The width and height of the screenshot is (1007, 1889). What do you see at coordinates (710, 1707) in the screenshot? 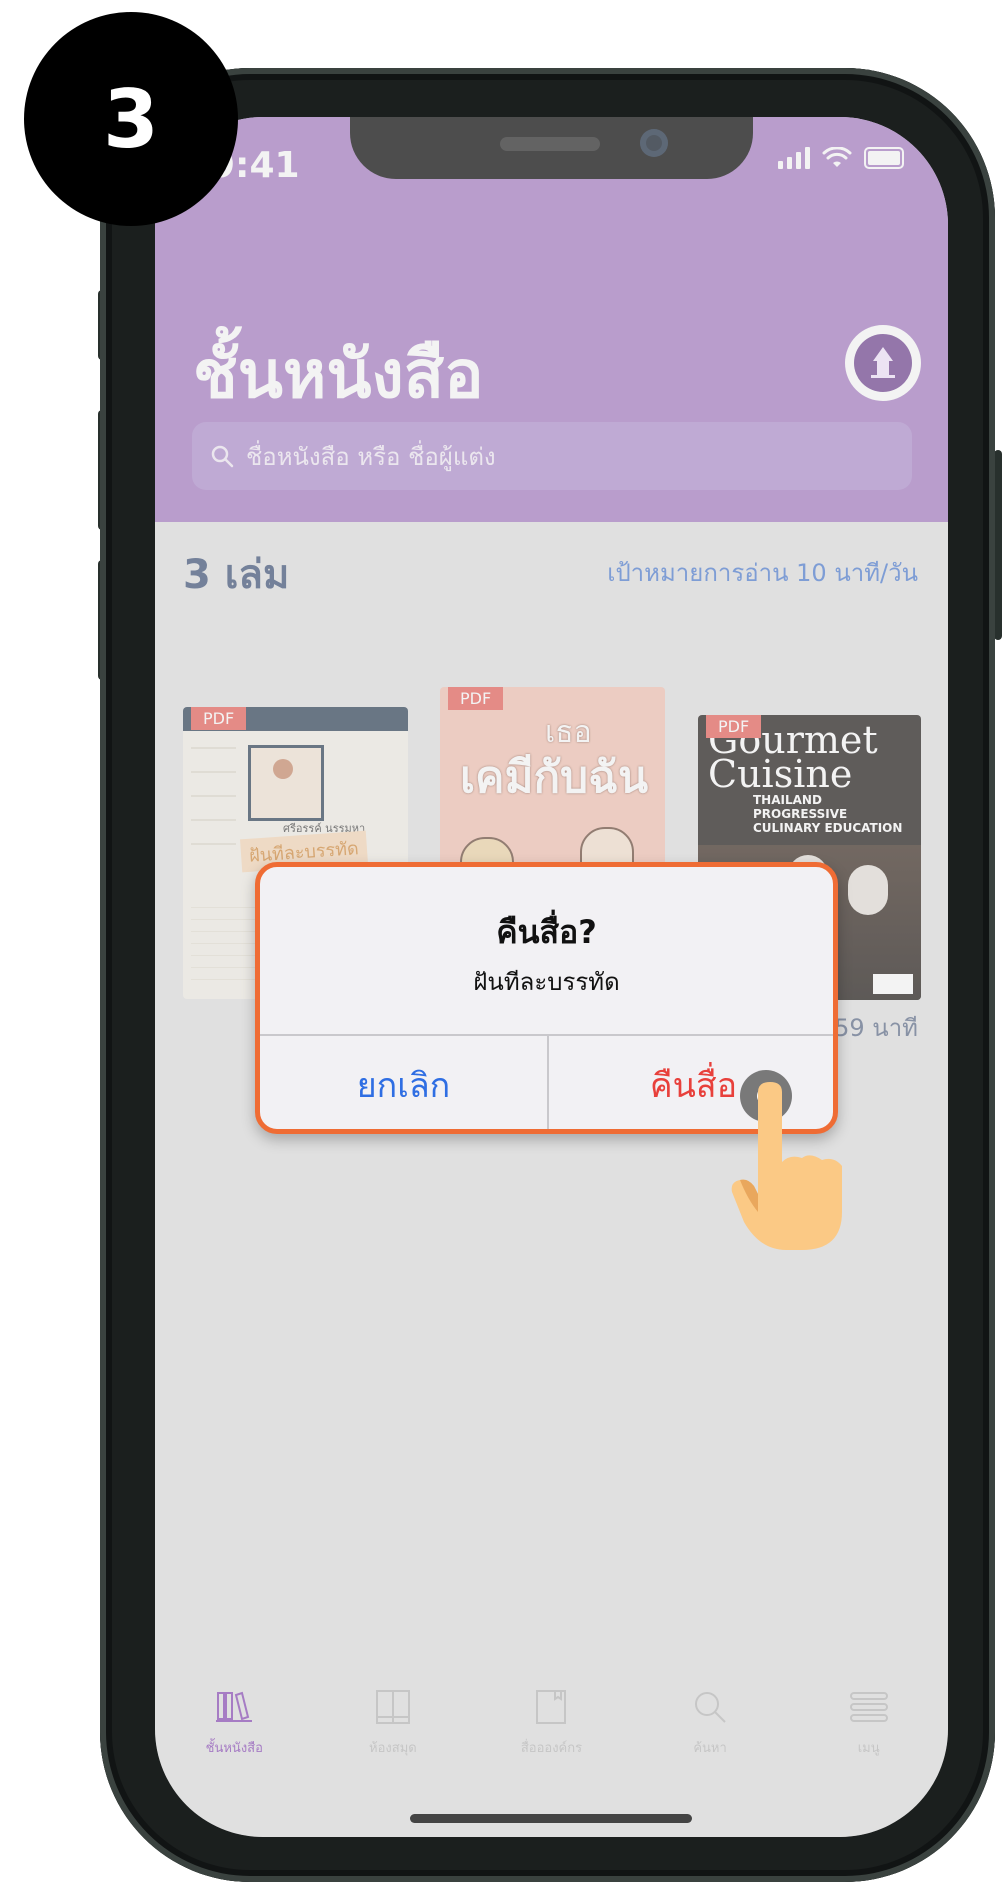
I see `search-icon` at bounding box center [710, 1707].